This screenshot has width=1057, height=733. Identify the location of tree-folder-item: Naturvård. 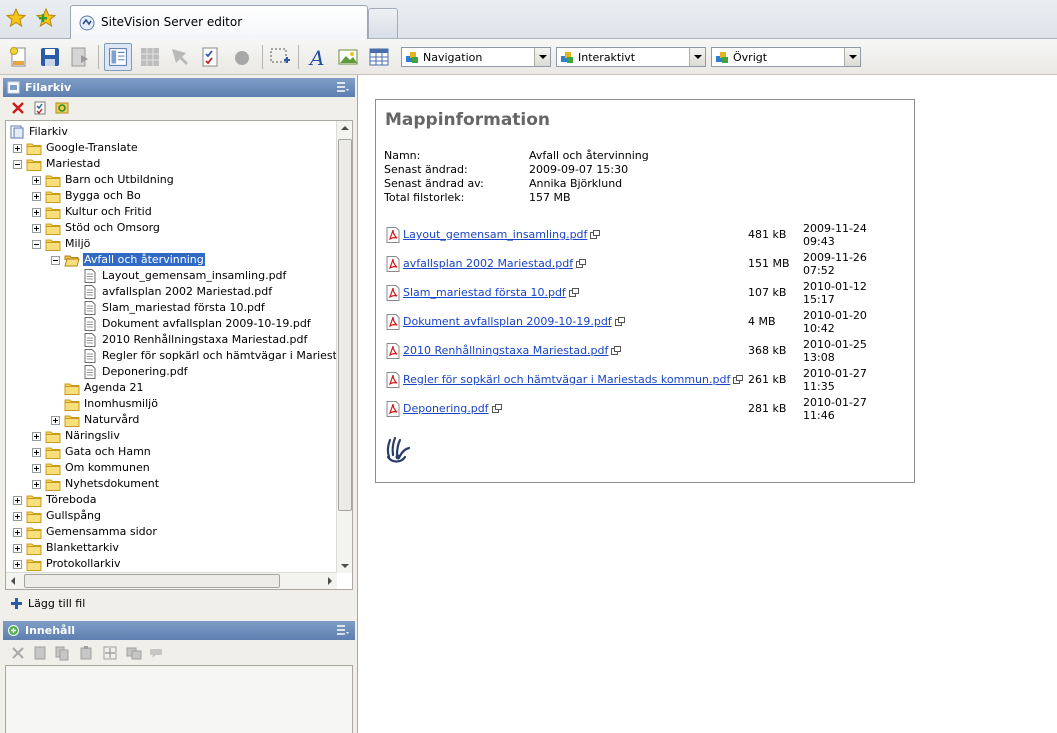
(171, 420).